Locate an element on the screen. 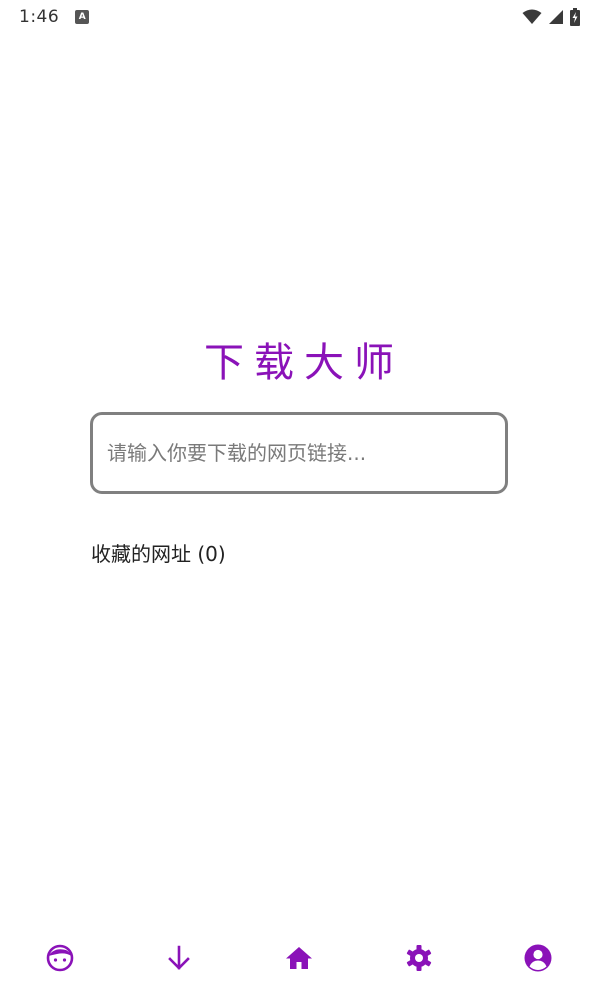 Image resolution: width=598 pixels, height=998 pixels. home-icon is located at coordinates (299, 958).